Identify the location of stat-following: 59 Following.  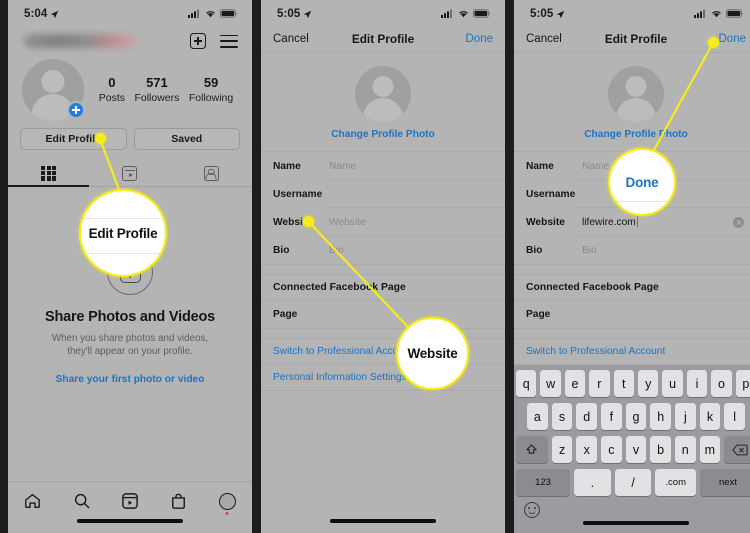
(211, 90).